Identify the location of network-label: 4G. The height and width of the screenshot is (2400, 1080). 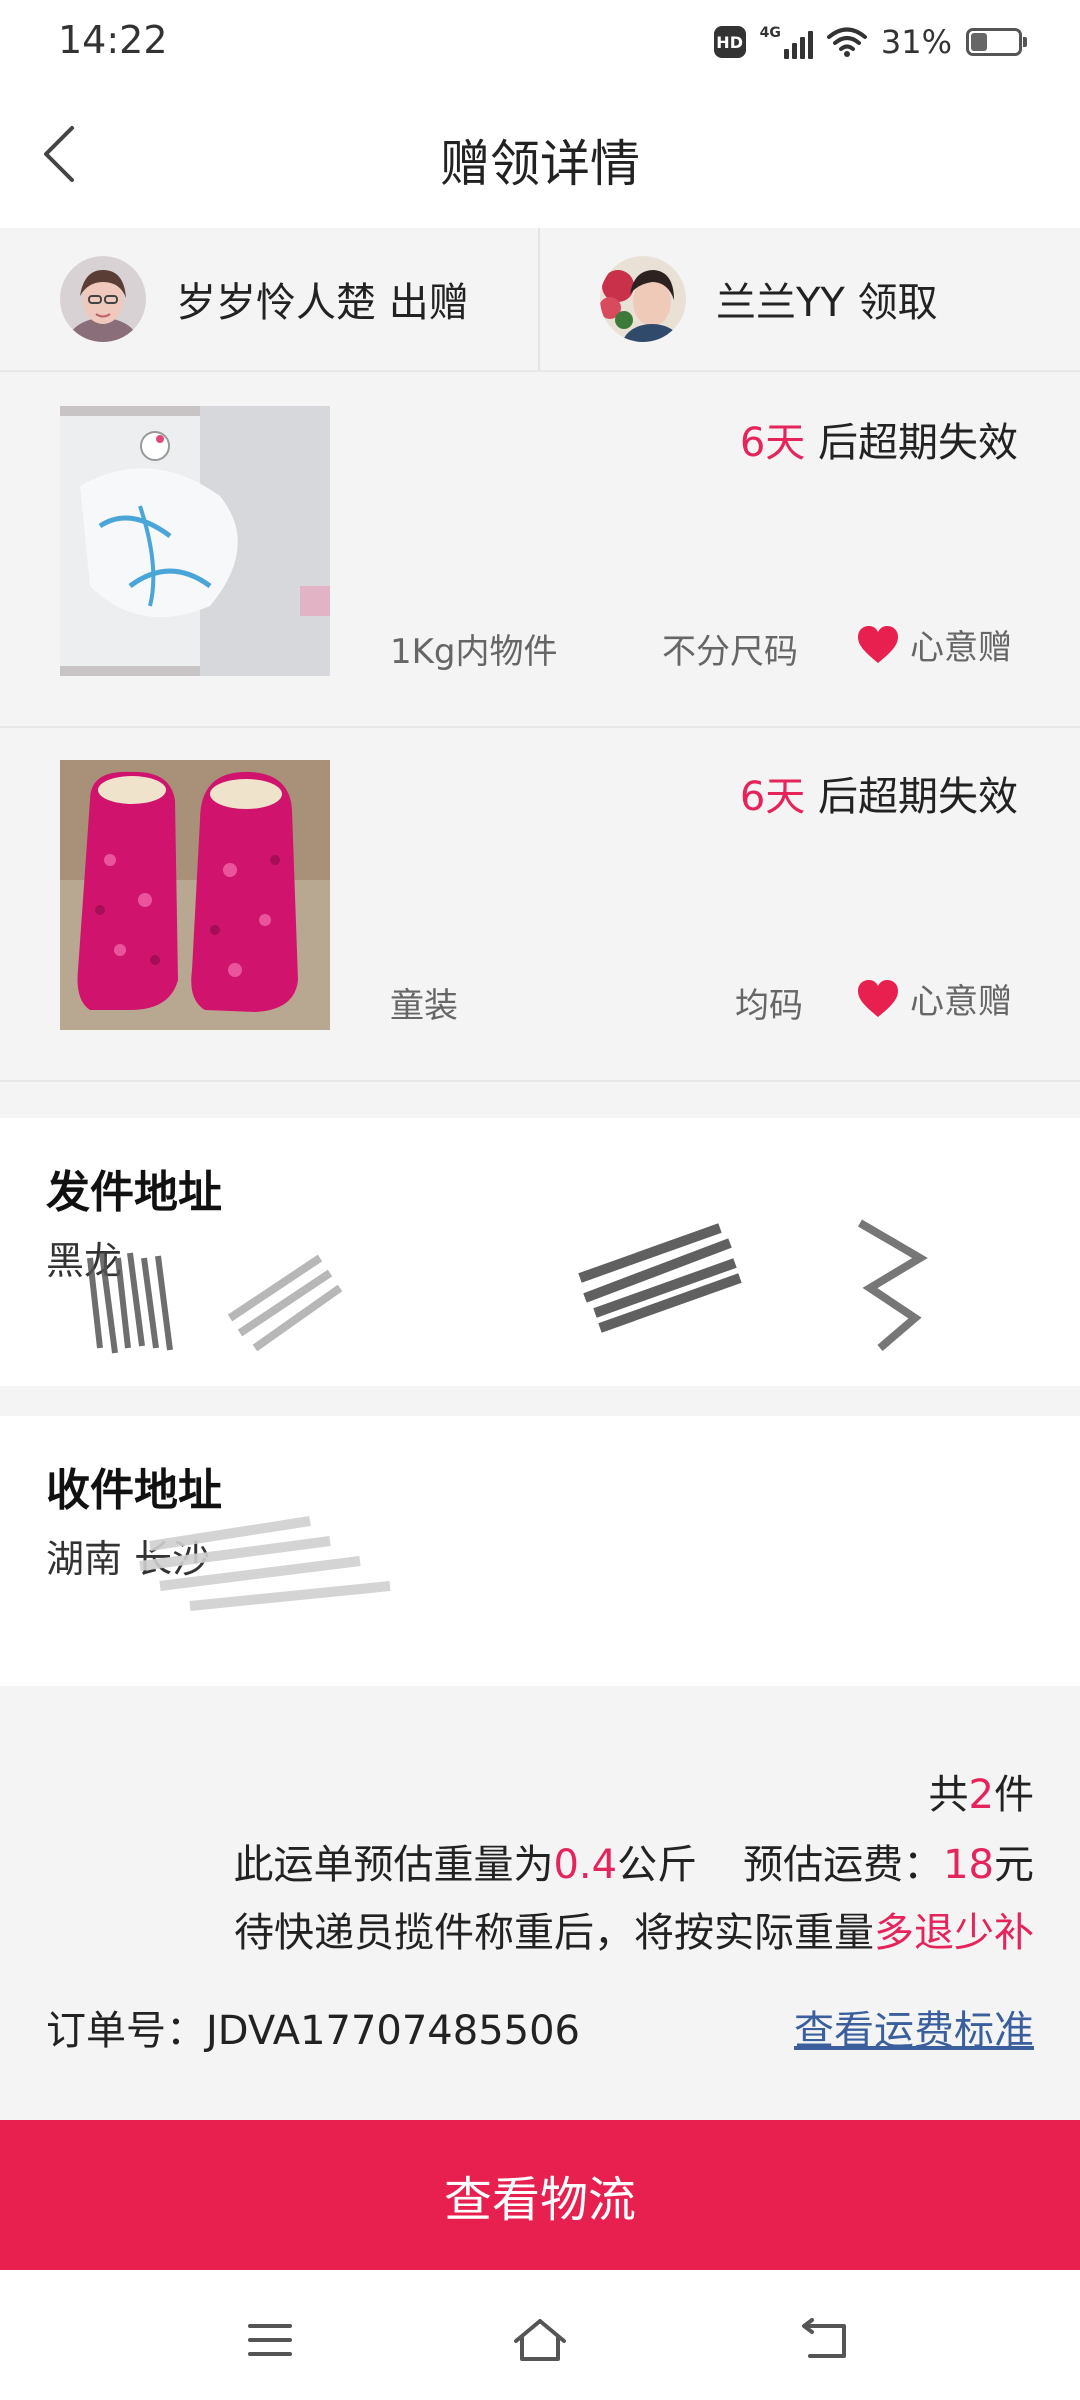
(770, 33).